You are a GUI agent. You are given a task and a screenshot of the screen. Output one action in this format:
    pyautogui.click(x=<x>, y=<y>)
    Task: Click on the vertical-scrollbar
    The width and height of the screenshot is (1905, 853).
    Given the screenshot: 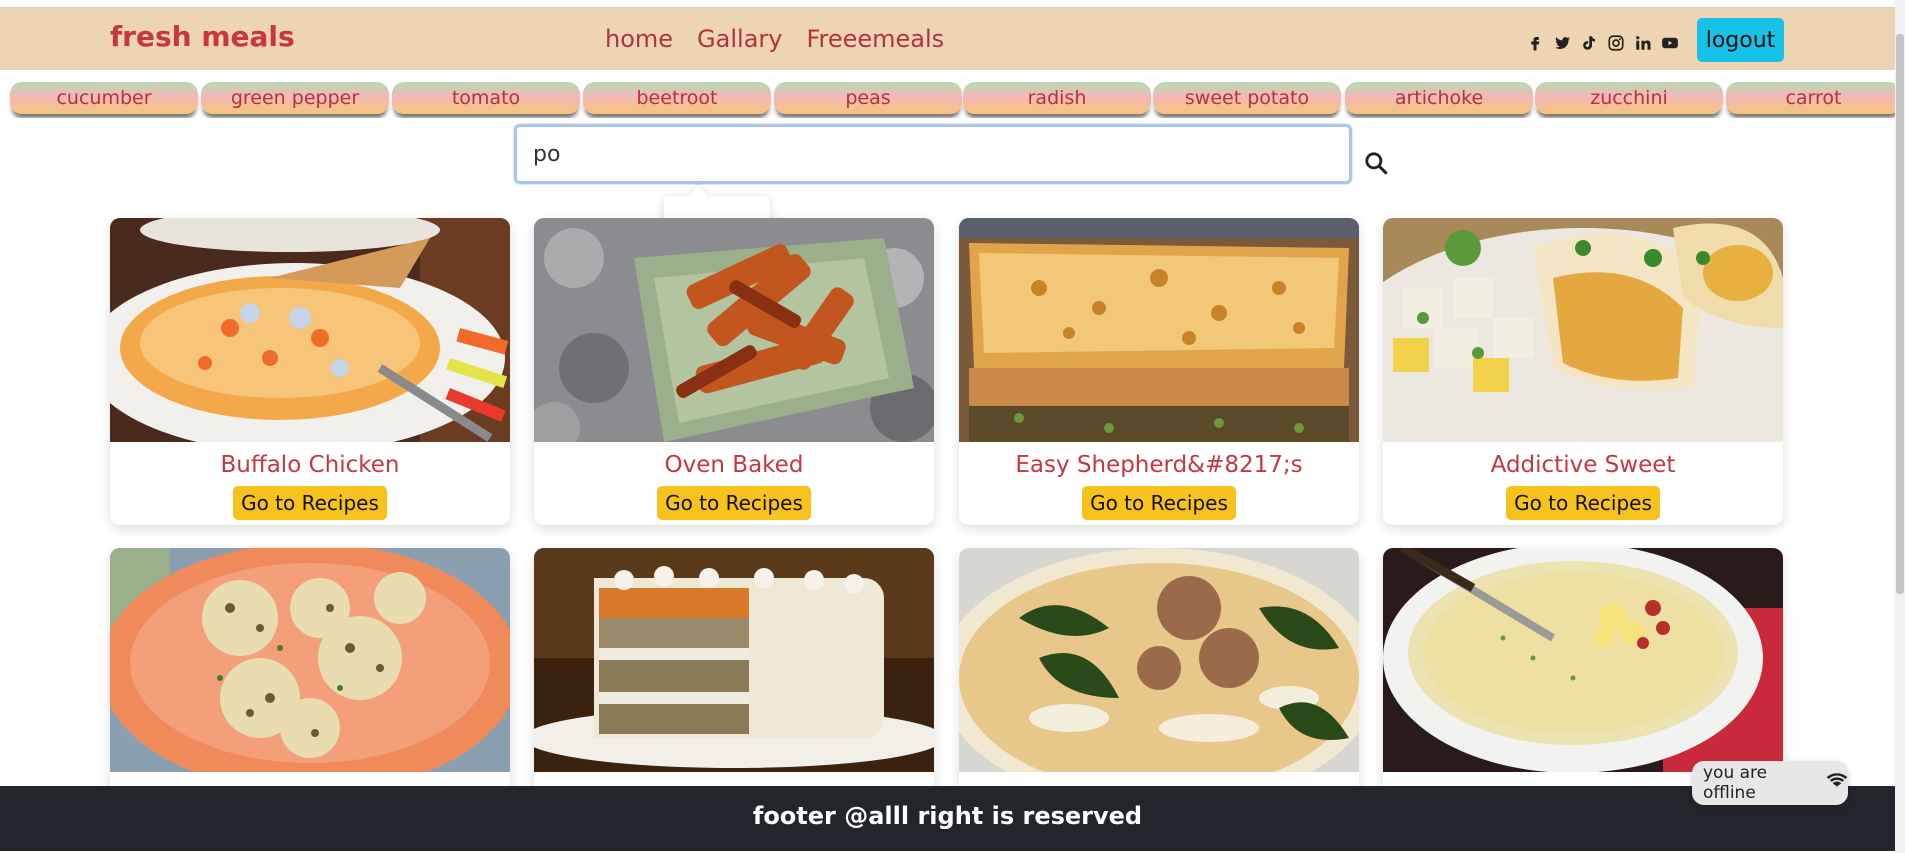 What is the action you would take?
    pyautogui.click(x=1900, y=426)
    